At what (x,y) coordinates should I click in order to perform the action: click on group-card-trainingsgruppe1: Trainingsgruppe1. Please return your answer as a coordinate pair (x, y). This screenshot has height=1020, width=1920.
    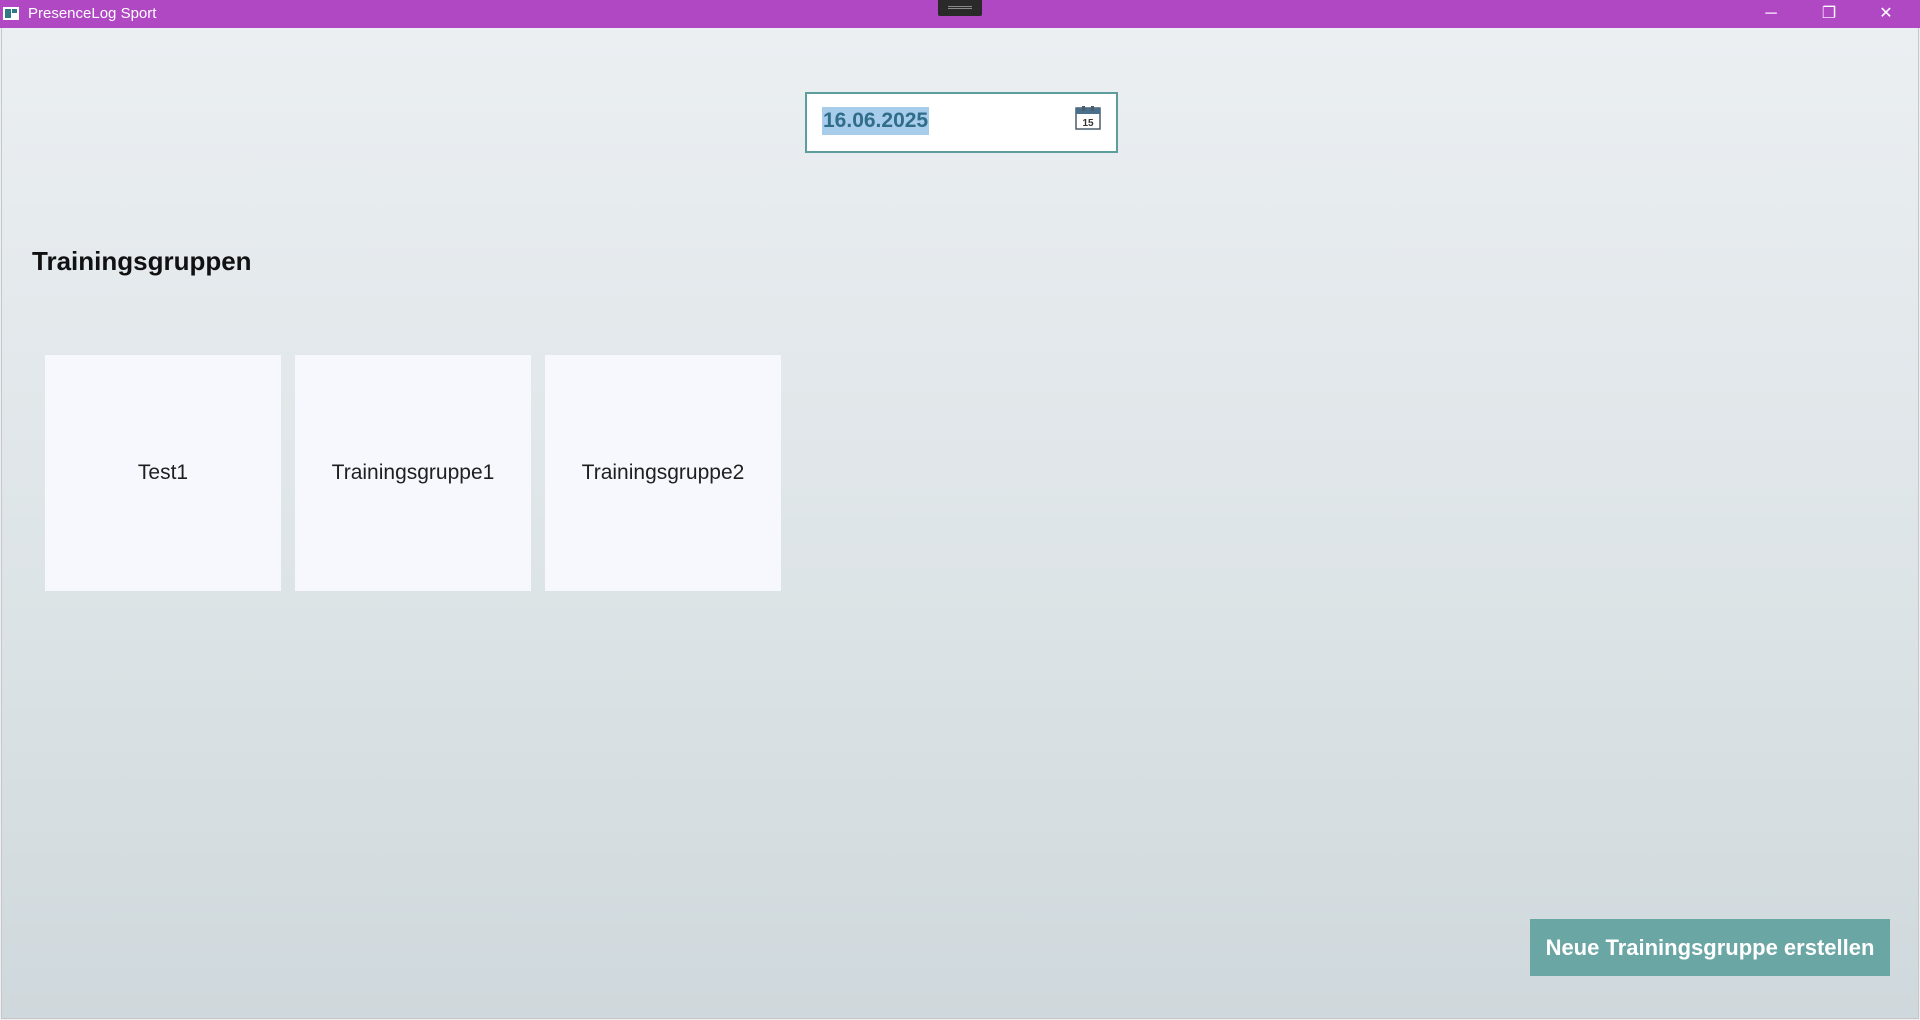
    Looking at the image, I should click on (413, 473).